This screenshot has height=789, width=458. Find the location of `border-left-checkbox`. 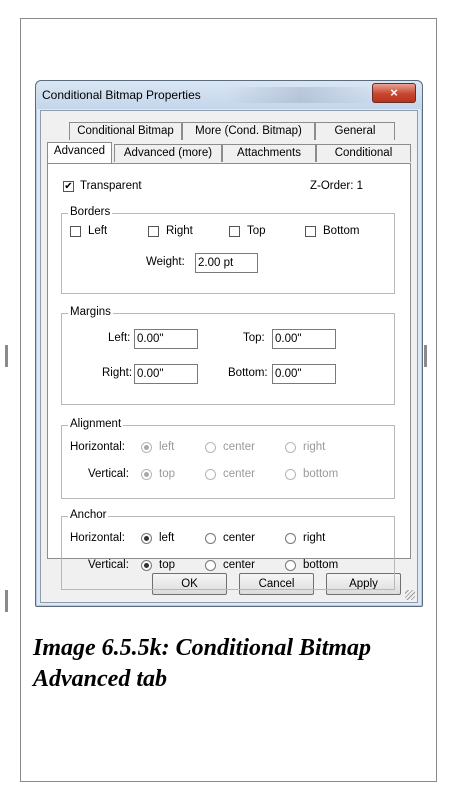

border-left-checkbox is located at coordinates (75, 231).